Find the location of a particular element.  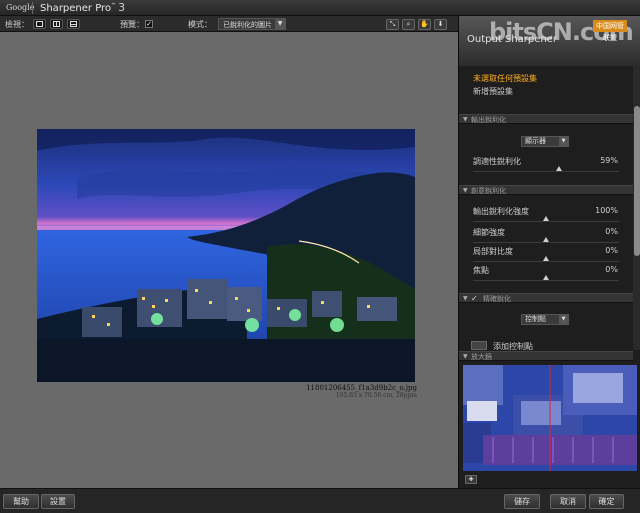

single-view-icon is located at coordinates (39, 24).